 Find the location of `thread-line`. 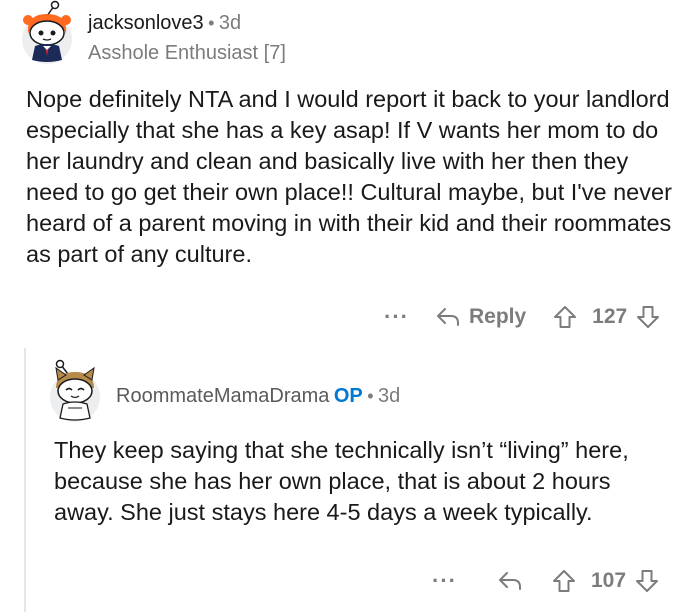

thread-line is located at coordinates (25, 480).